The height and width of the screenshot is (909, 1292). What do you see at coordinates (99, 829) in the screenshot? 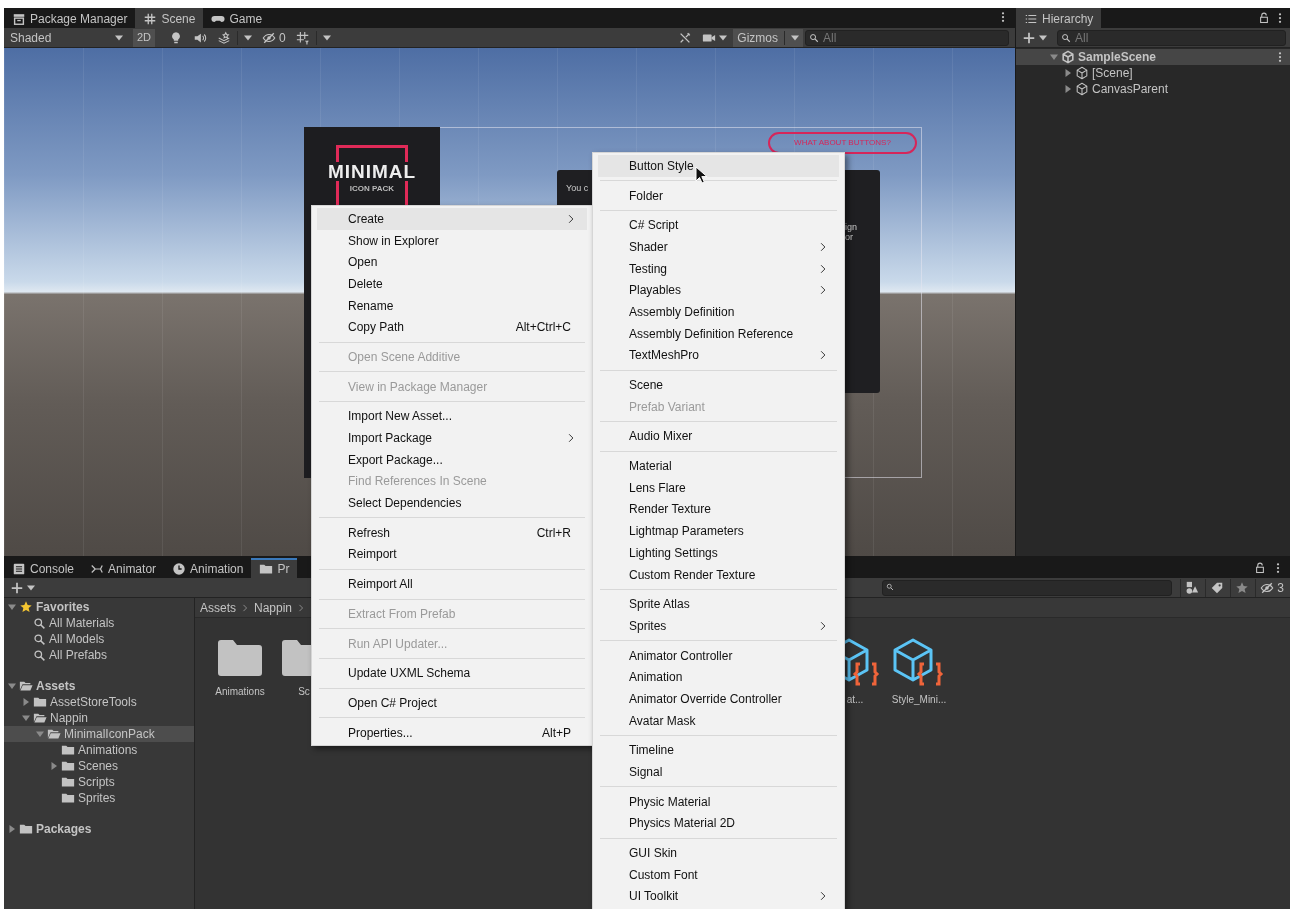
I see `tree-item: Packages` at bounding box center [99, 829].